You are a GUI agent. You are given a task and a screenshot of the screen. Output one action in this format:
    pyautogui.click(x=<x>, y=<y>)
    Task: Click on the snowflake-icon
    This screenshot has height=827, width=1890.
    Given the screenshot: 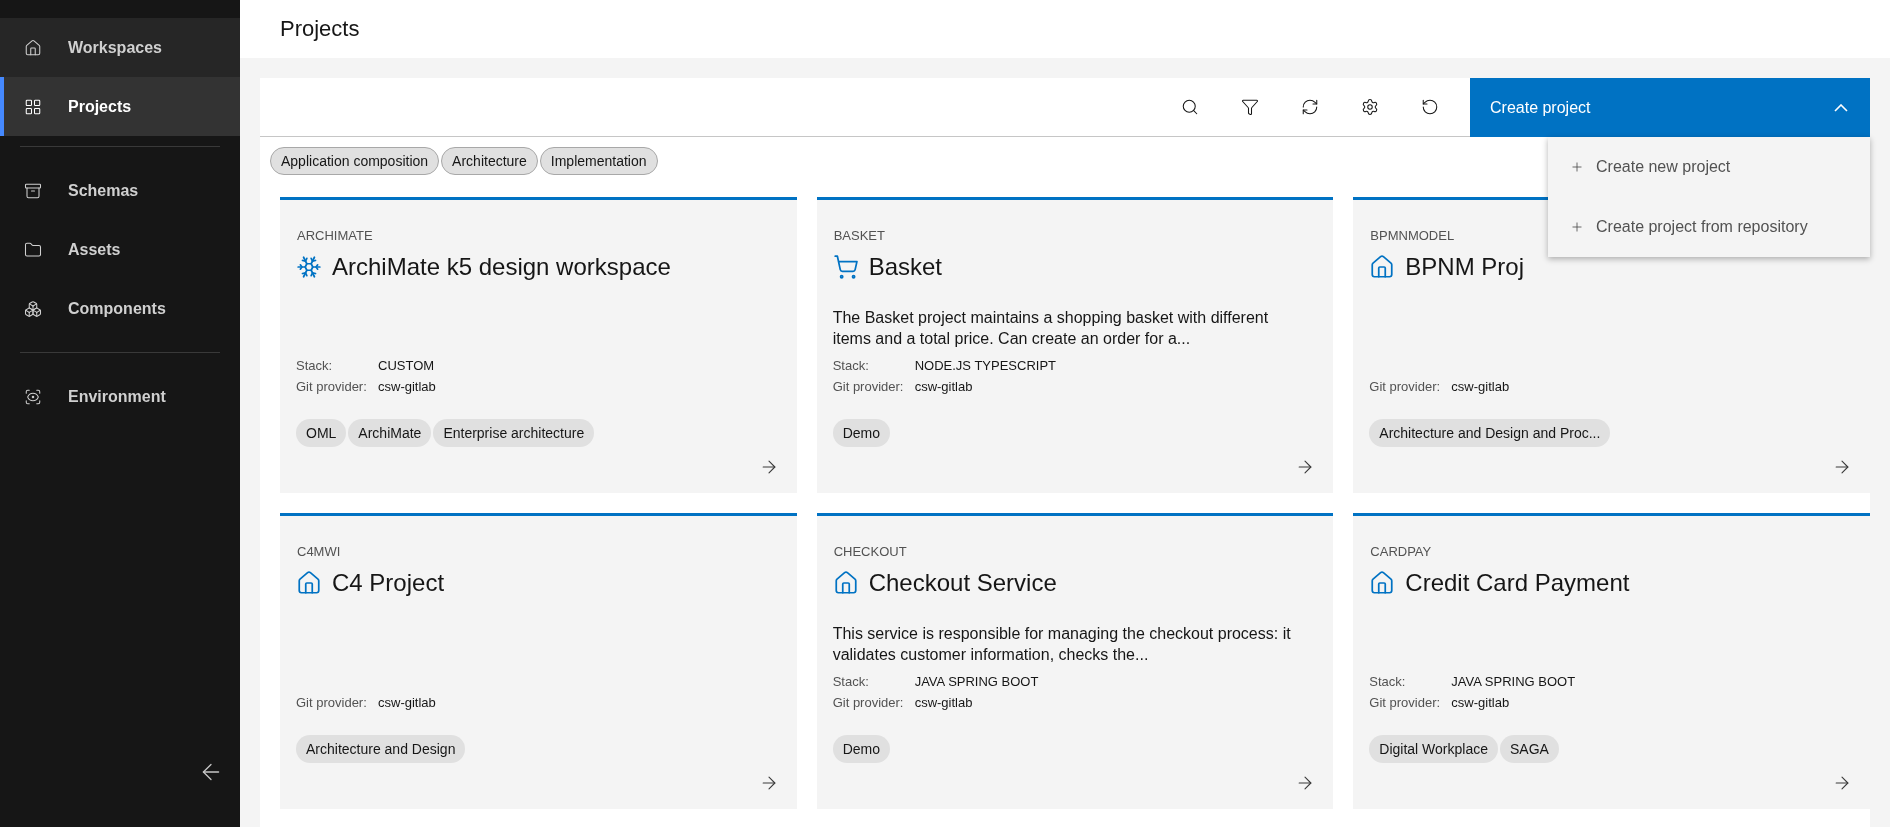 What is the action you would take?
    pyautogui.click(x=309, y=267)
    